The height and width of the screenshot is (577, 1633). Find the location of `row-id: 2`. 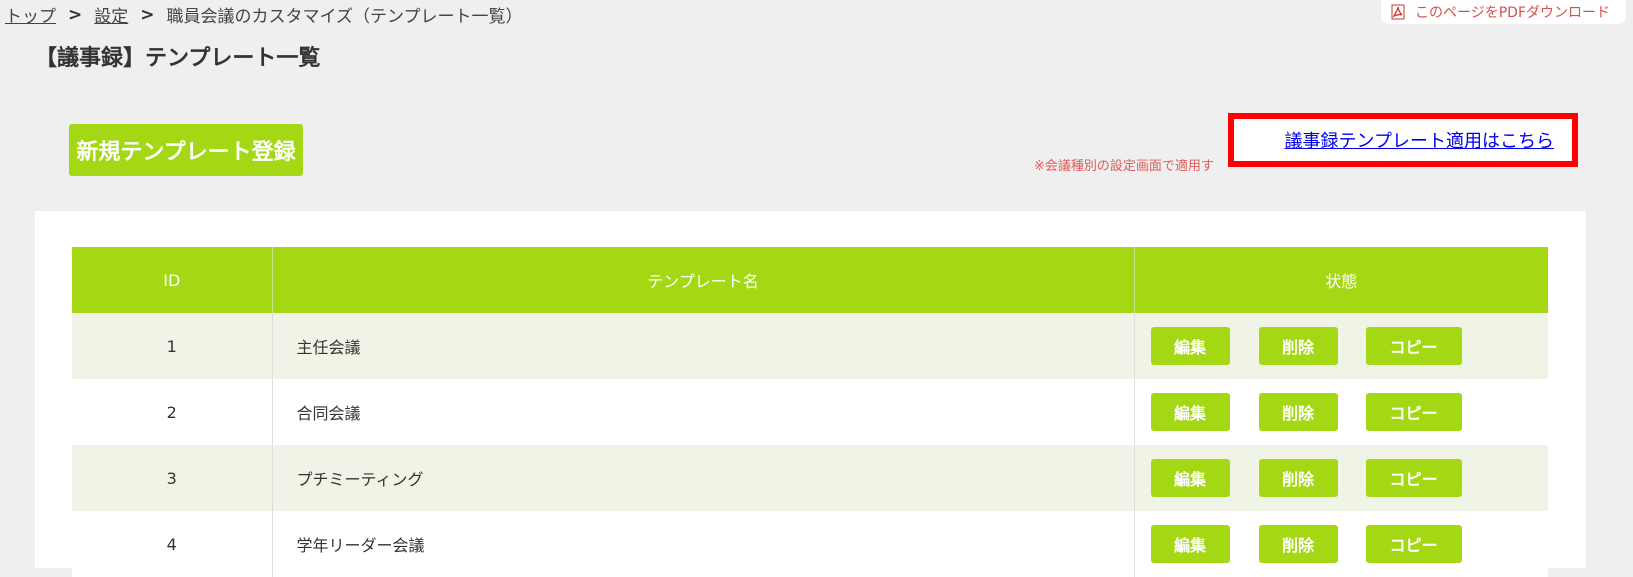

row-id: 2 is located at coordinates (172, 412).